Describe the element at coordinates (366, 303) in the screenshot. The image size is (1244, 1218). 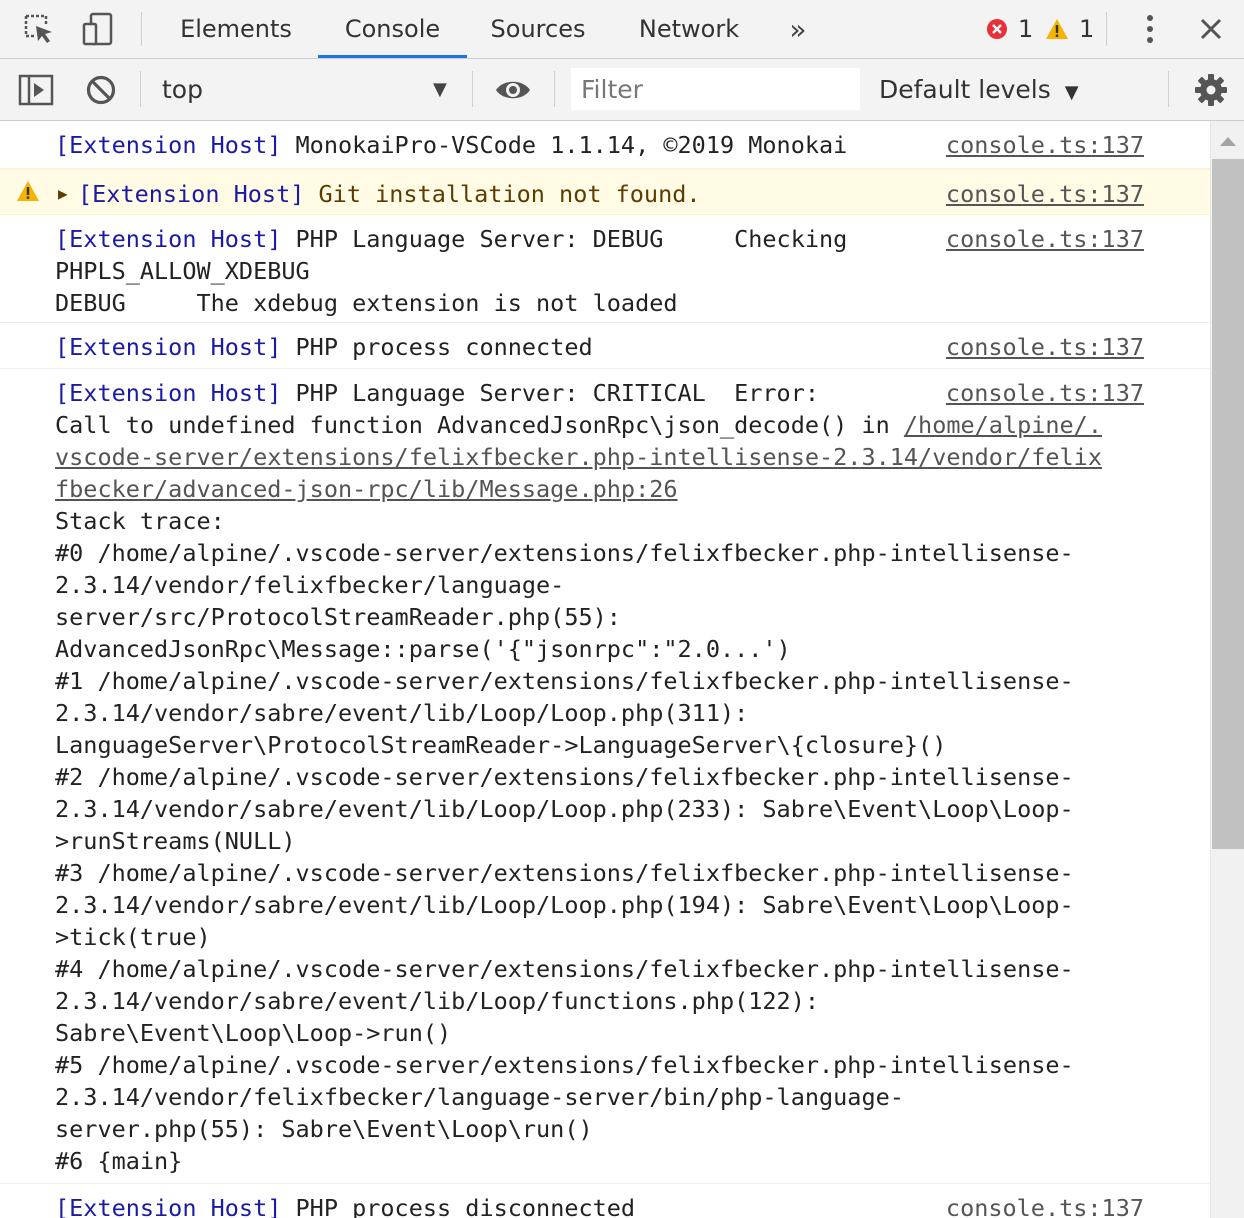
I see `message-text: DEBUG The xdebug extension is not loaded` at that location.